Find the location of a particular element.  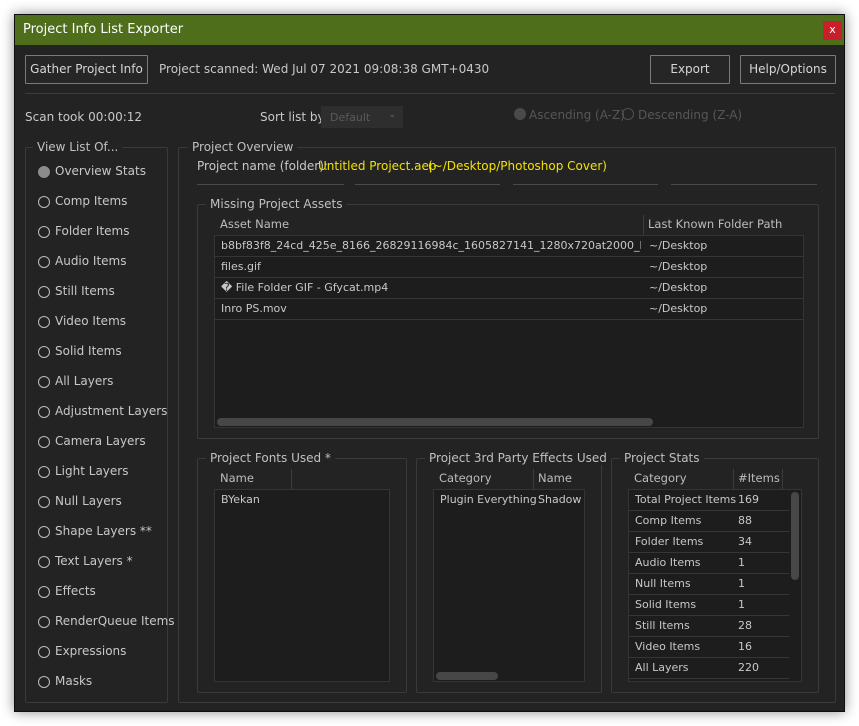

close-button: x is located at coordinates (832, 30).